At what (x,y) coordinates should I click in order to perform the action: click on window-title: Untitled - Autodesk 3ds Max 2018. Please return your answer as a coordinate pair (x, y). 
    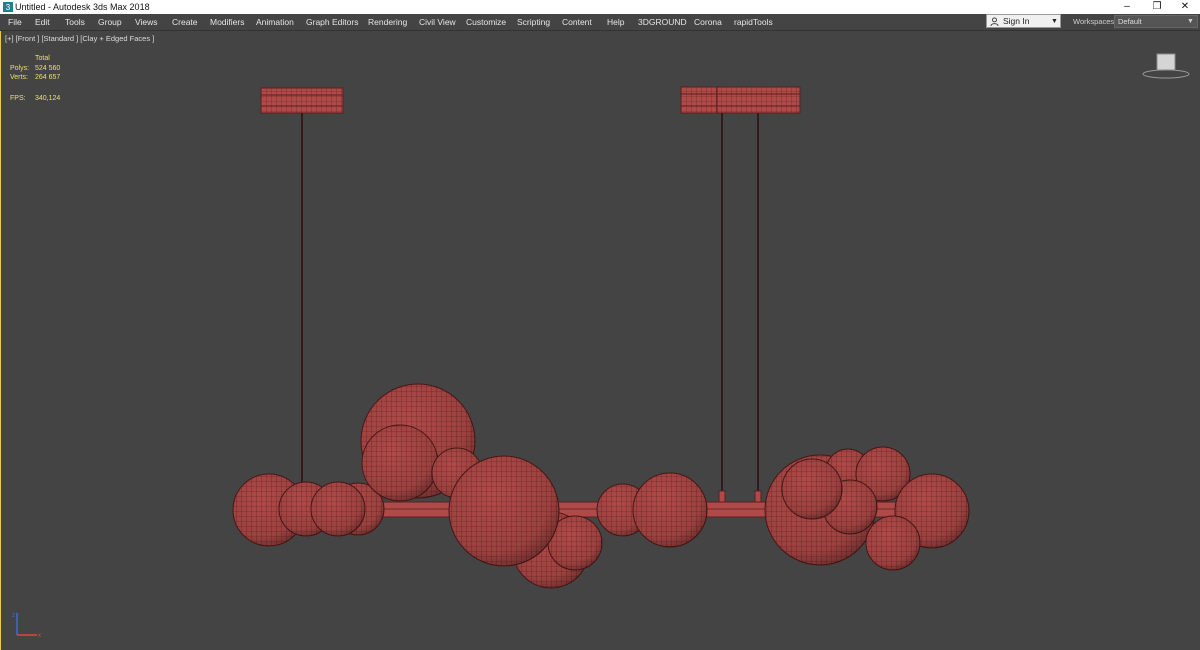
    Looking at the image, I should click on (82, 7).